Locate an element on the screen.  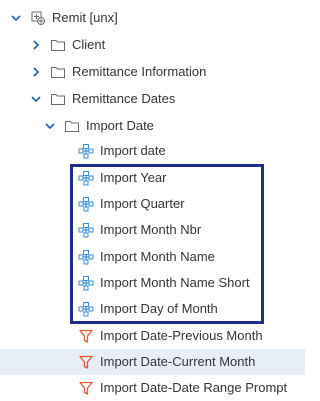
tree-filter-label: Import Date-Date Range Prompt is located at coordinates (194, 387).